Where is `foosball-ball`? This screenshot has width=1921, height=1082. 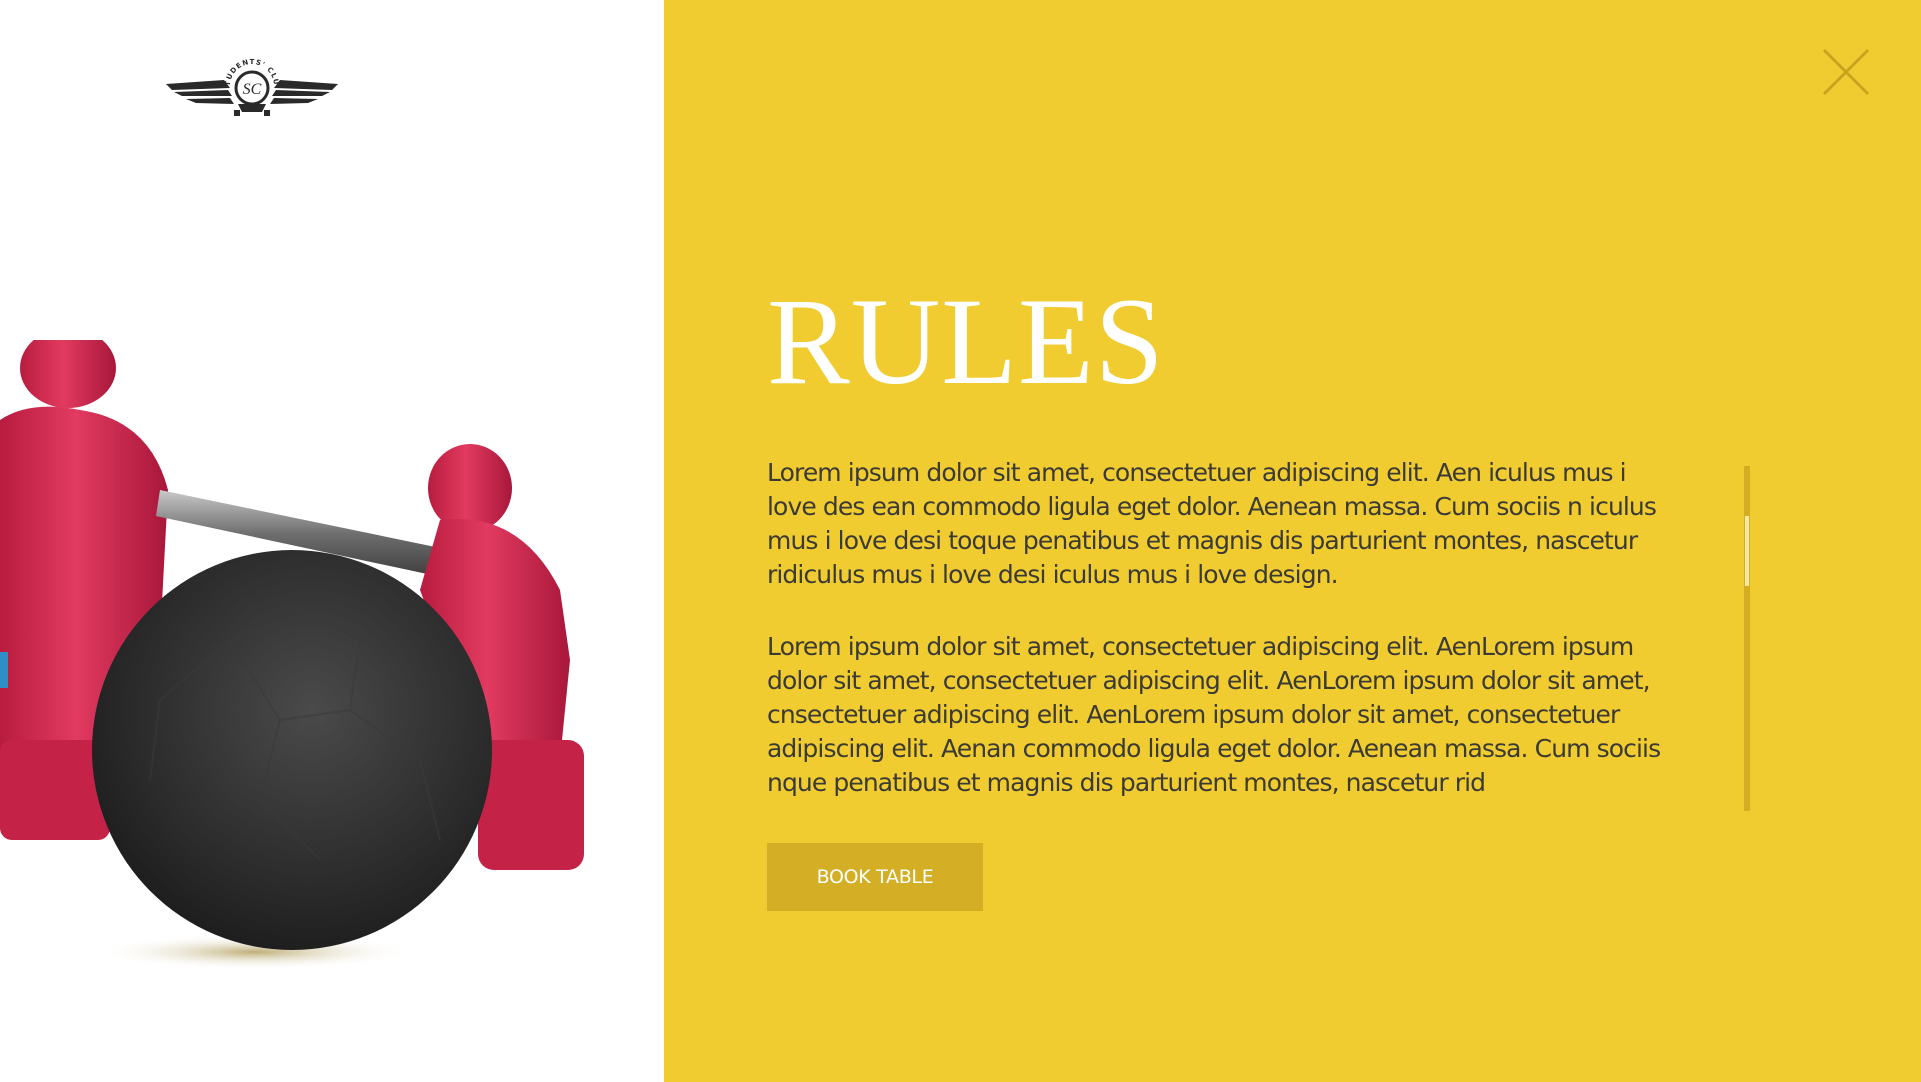 foosball-ball is located at coordinates (292, 750).